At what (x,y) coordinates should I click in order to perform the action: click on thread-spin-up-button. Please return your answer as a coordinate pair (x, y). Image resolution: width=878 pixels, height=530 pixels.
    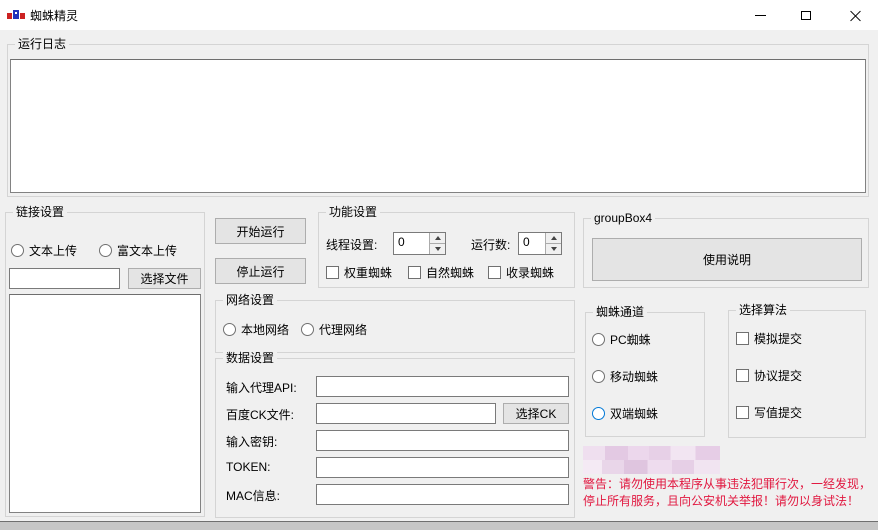
    Looking at the image, I should click on (437, 238).